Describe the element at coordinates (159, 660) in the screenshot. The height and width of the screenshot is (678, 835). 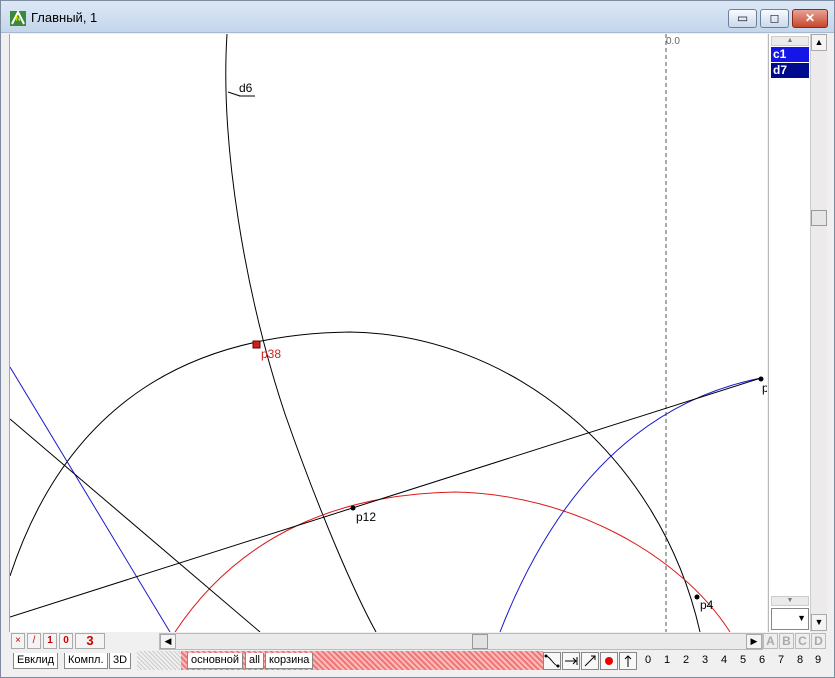
I see `tab-divider` at that location.